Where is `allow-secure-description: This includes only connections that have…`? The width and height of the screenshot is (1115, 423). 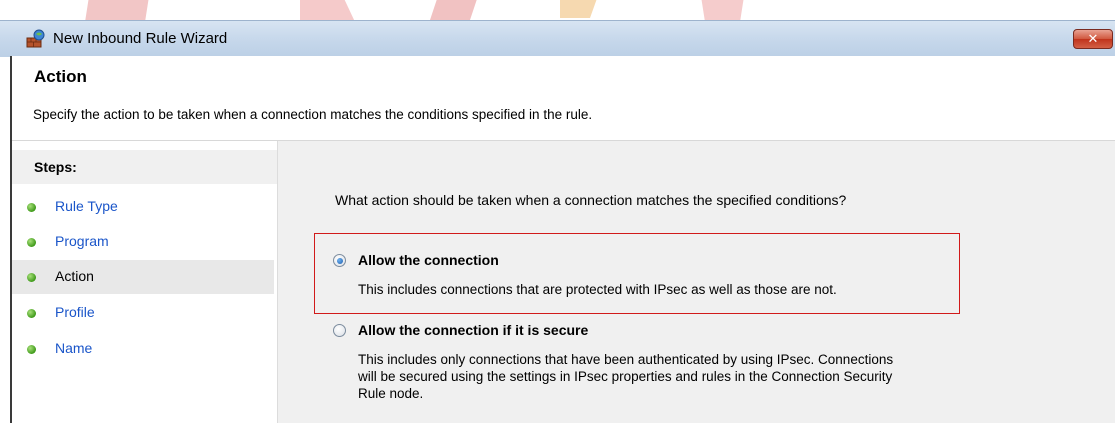
allow-secure-description: This includes only connections that have… is located at coordinates (625, 376).